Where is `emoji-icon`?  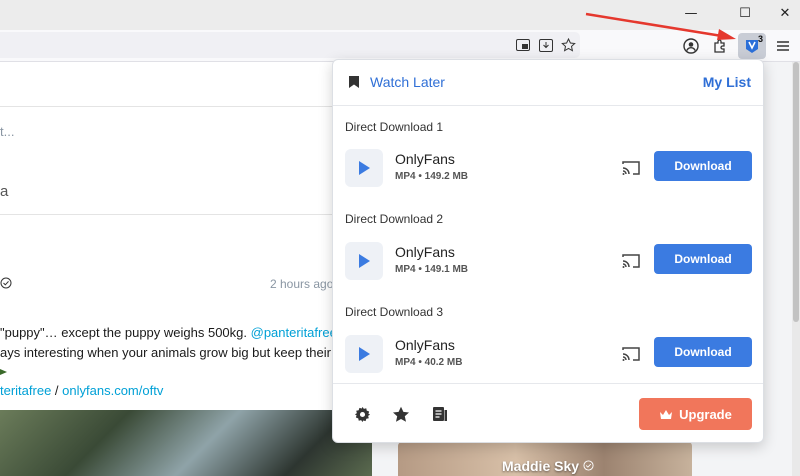
emoji-icon is located at coordinates (4, 373).